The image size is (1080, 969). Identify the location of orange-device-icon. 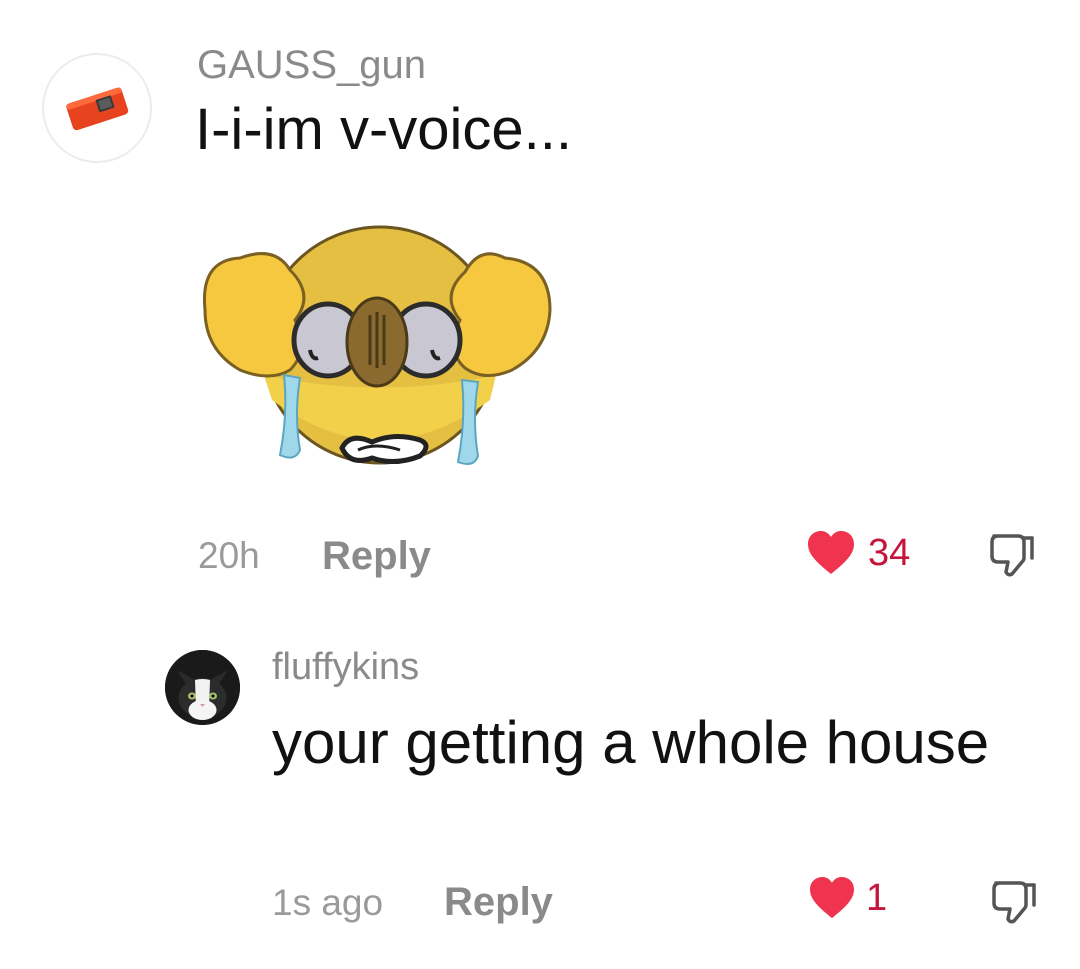
(97, 109).